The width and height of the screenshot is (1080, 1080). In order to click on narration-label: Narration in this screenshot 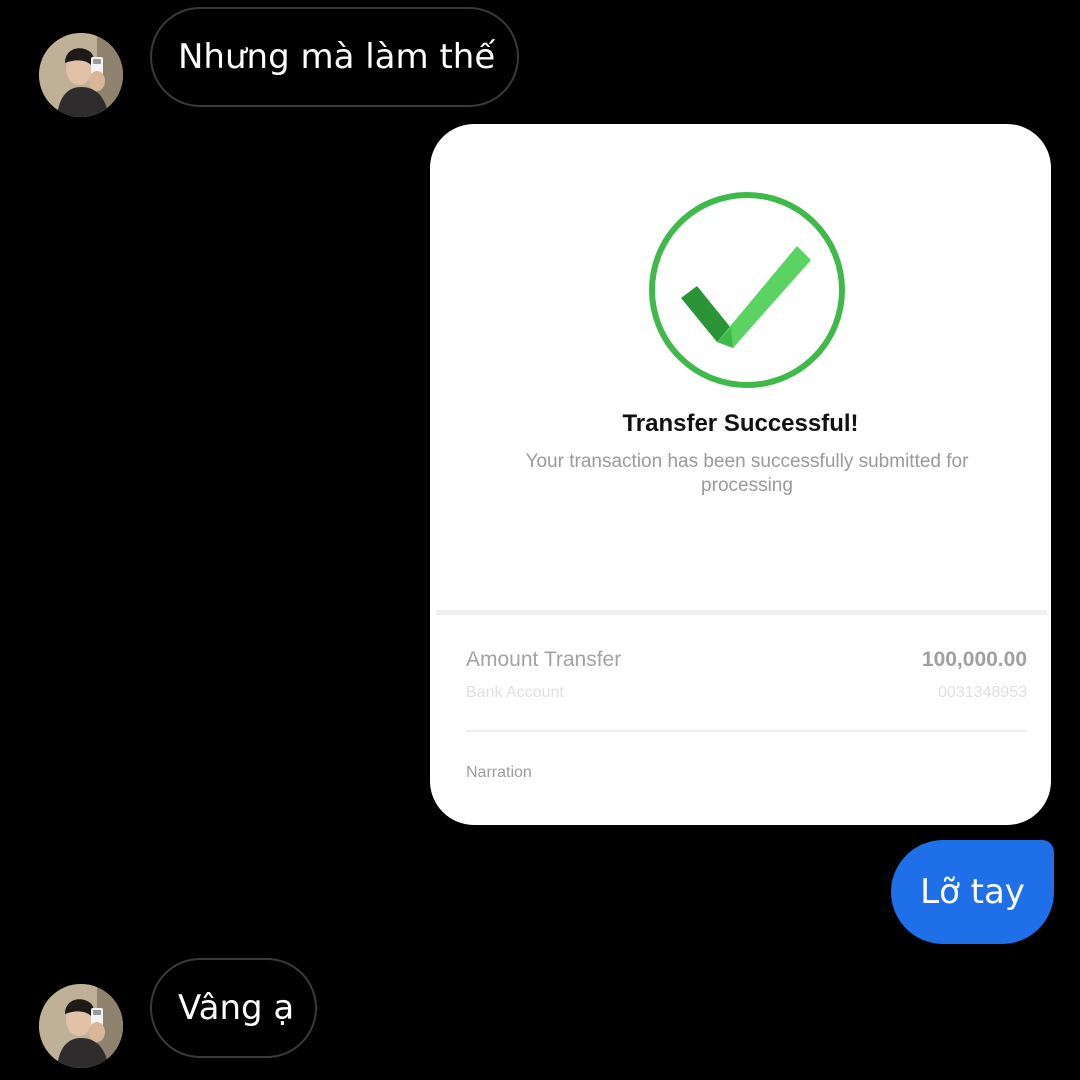, I will do `click(499, 772)`.